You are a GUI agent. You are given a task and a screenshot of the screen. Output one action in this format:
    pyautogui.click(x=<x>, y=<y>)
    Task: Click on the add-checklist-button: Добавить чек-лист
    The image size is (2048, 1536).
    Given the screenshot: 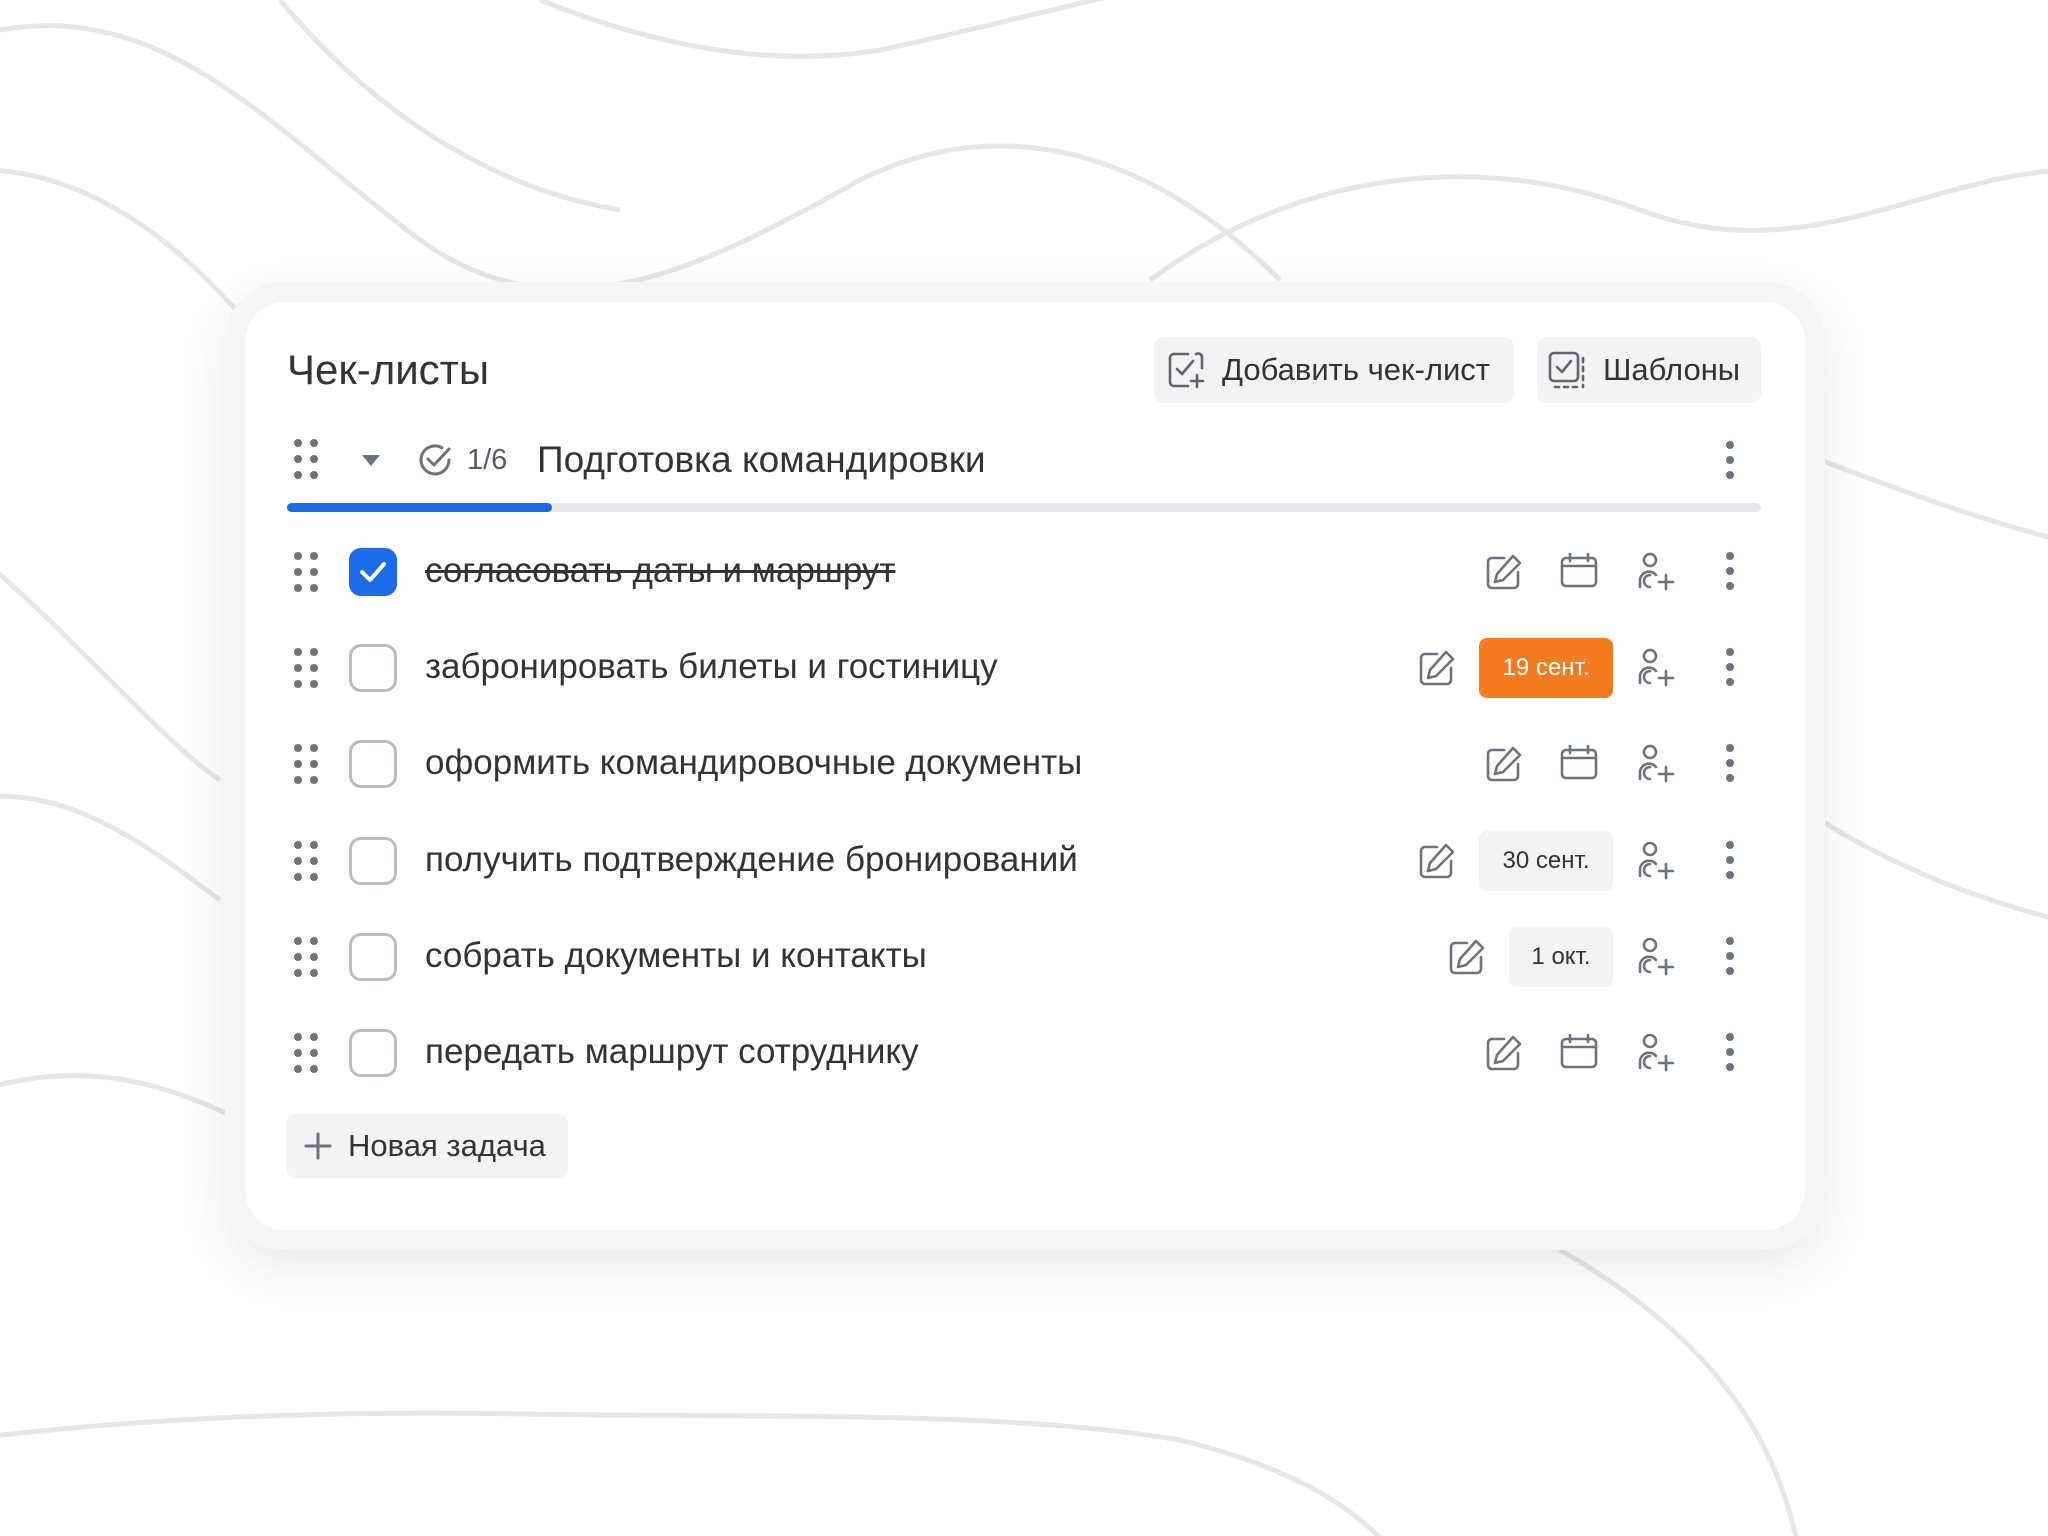 What is the action you would take?
    pyautogui.click(x=1334, y=370)
    